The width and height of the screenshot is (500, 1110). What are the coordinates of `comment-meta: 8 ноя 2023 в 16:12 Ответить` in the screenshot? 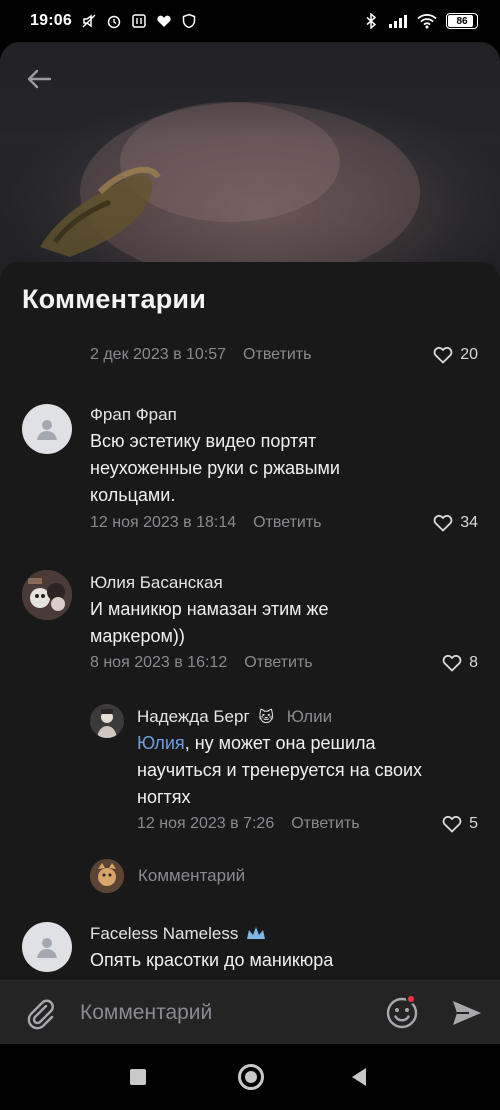 It's located at (201, 663).